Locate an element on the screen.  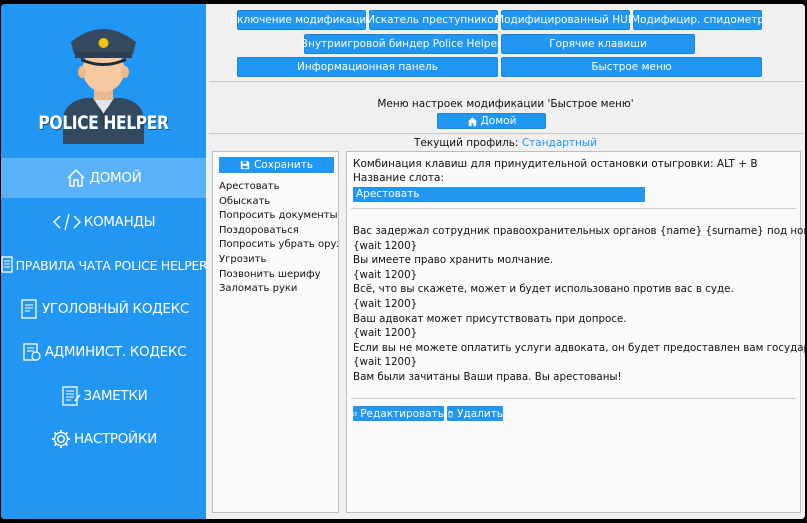
slot-item: Обыскать is located at coordinates (278, 202).